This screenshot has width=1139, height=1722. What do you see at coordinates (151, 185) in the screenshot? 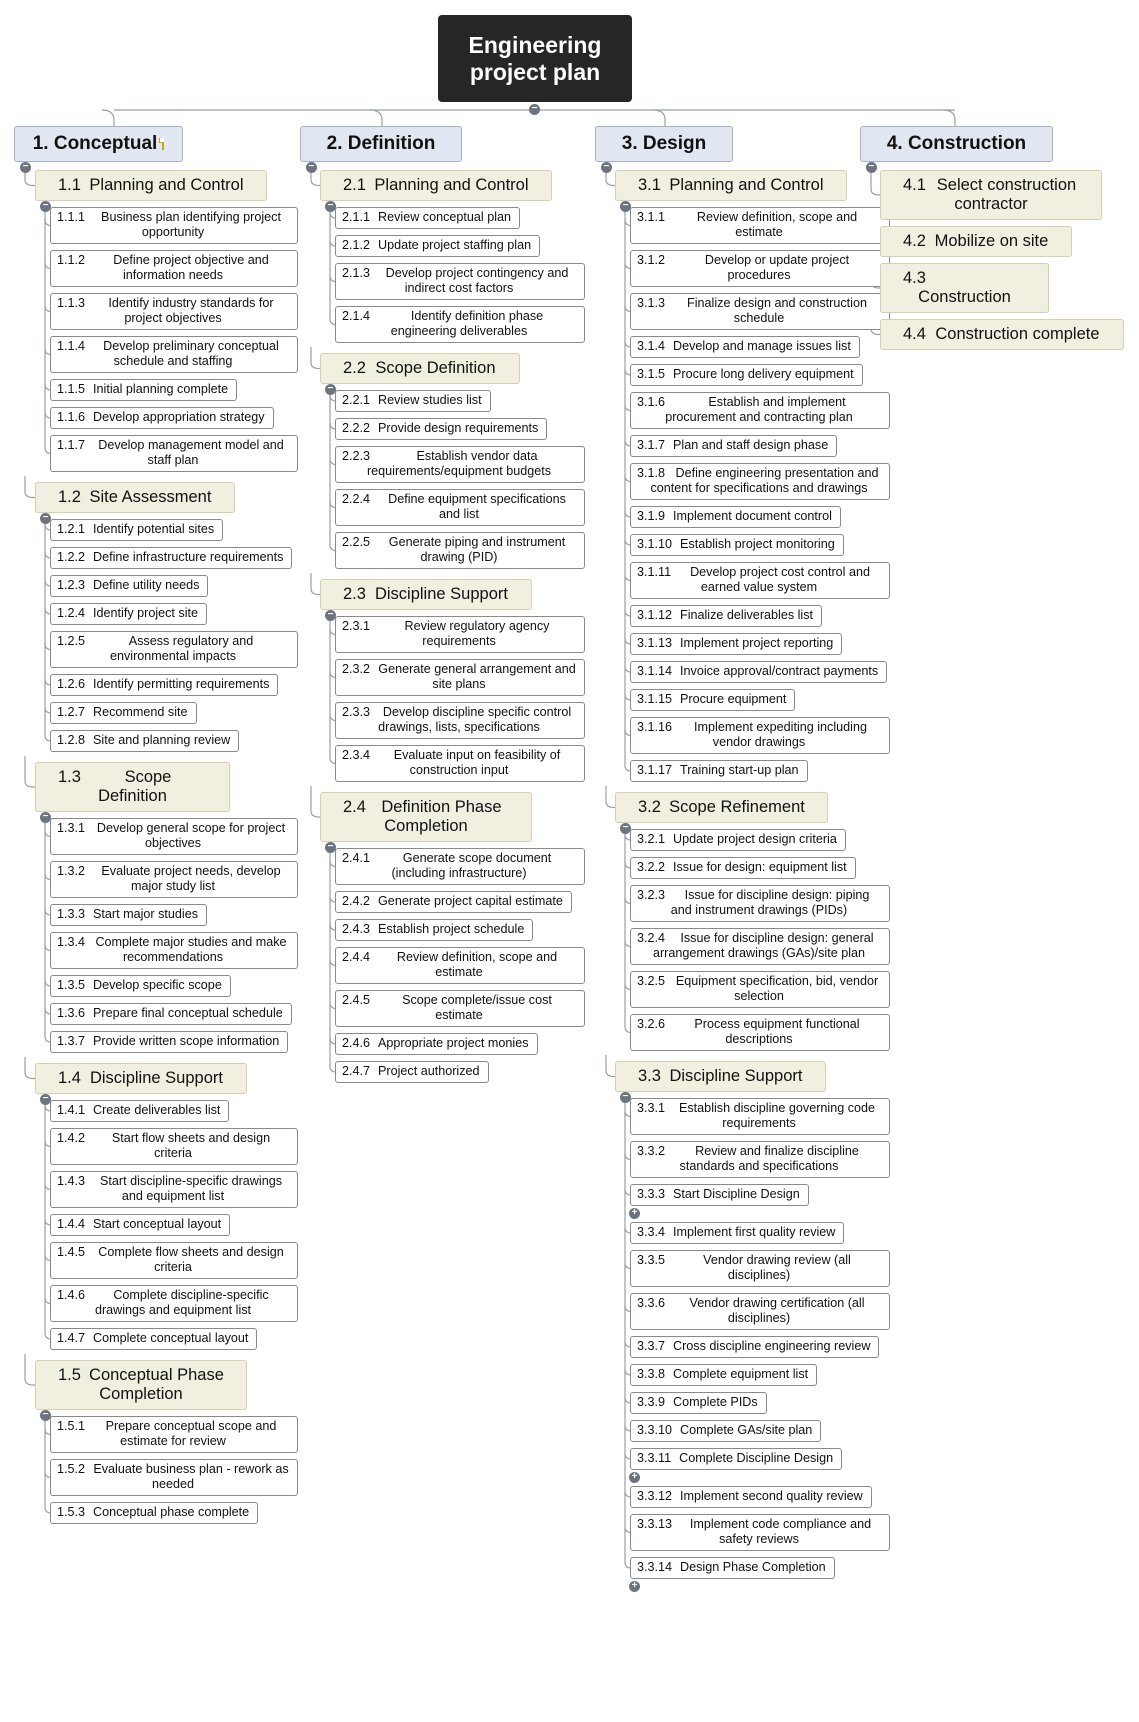
I see `subtopic: 1.1 Planning and Control` at bounding box center [151, 185].